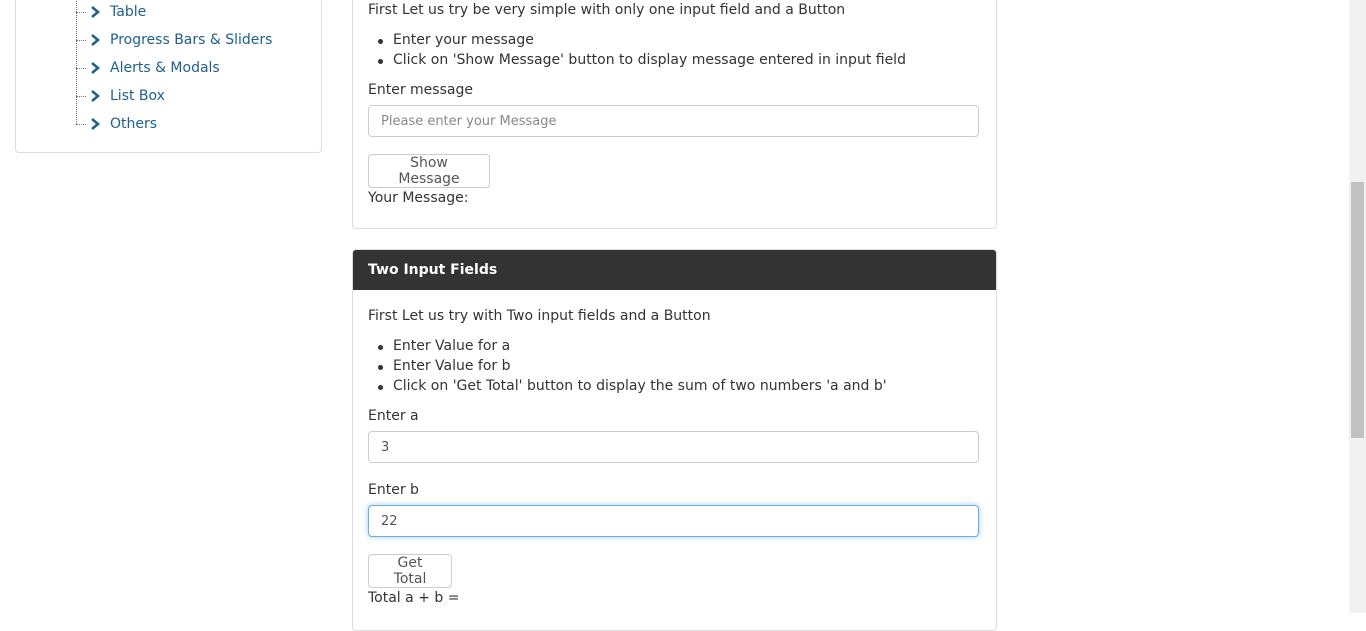 This screenshot has width=1366, height=631. I want to click on sidebar-item-label: Table, so click(128, 12).